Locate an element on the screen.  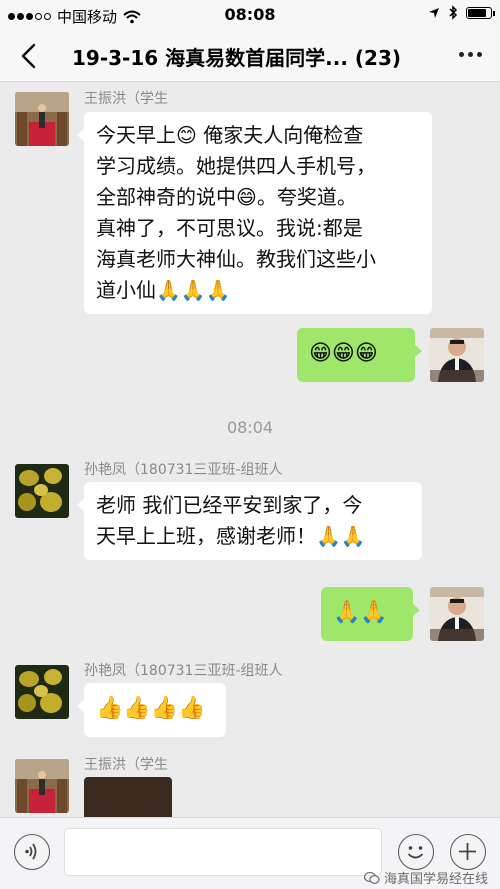
plus-icon is located at coordinates (467, 851).